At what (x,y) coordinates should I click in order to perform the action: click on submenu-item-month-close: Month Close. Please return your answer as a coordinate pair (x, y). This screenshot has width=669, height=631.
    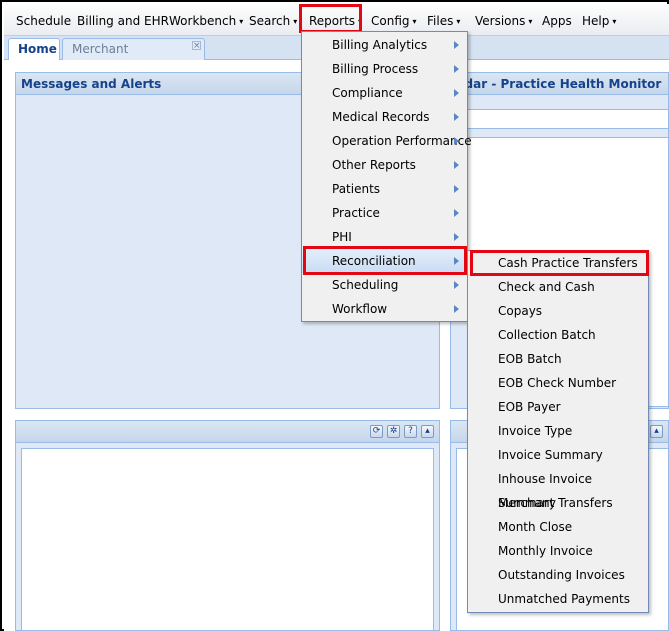
    Looking at the image, I should click on (558, 527).